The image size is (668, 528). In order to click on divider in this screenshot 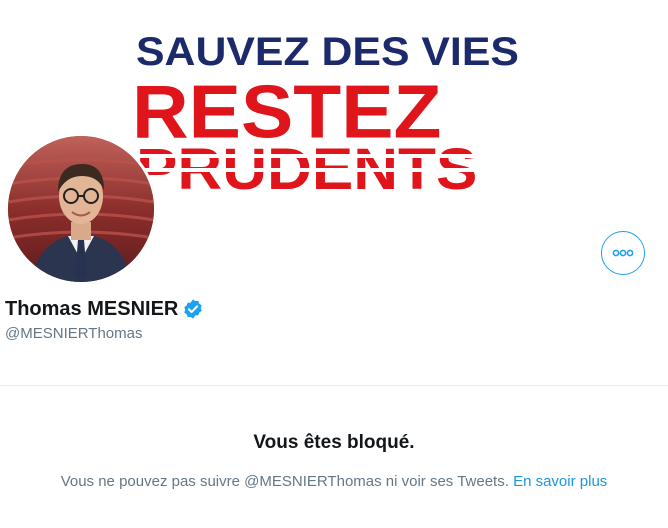, I will do `click(334, 385)`.